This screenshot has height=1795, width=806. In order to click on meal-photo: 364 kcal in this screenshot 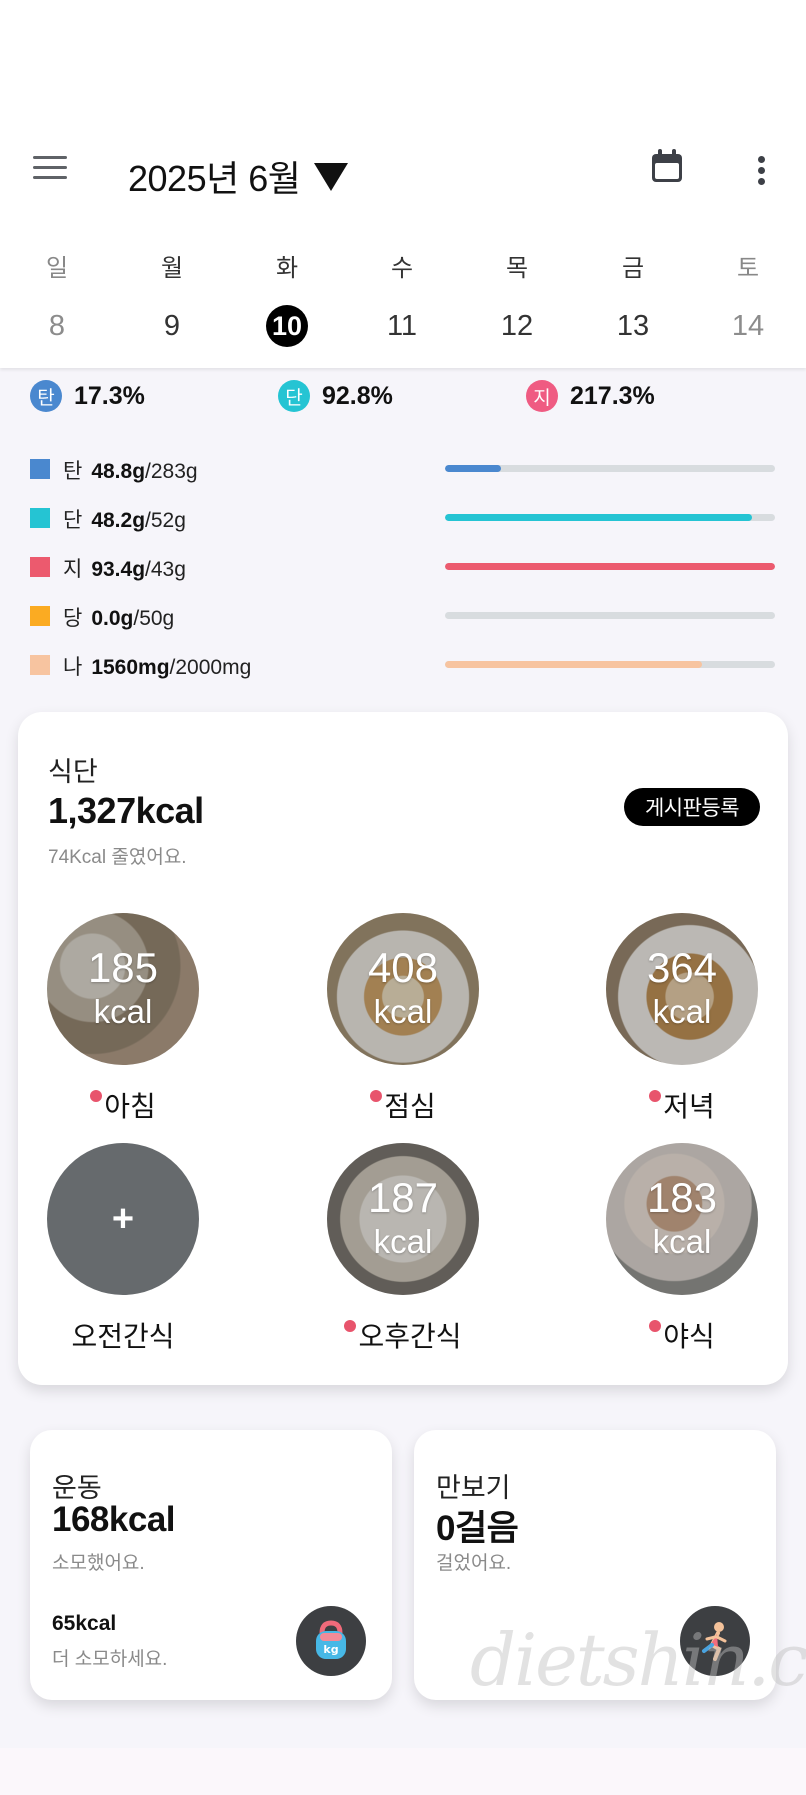, I will do `click(682, 989)`.